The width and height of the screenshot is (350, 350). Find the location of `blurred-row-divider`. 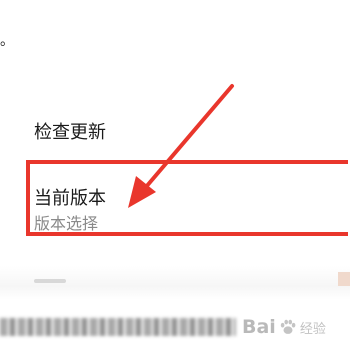

blurred-row-divider is located at coordinates (175, 283).